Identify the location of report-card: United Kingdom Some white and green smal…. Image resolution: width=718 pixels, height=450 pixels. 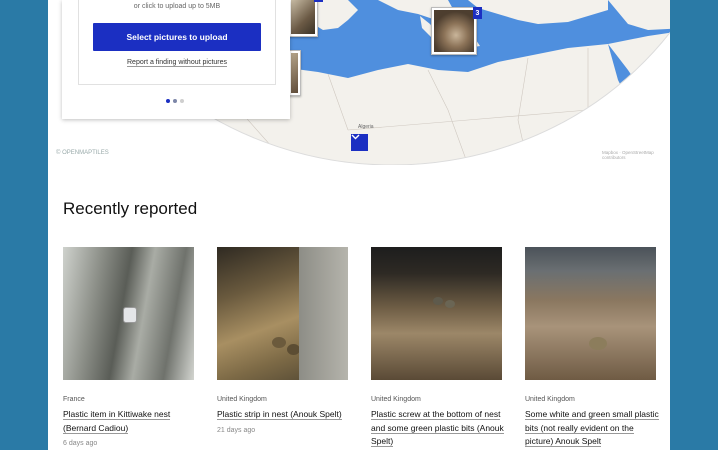
(592, 347).